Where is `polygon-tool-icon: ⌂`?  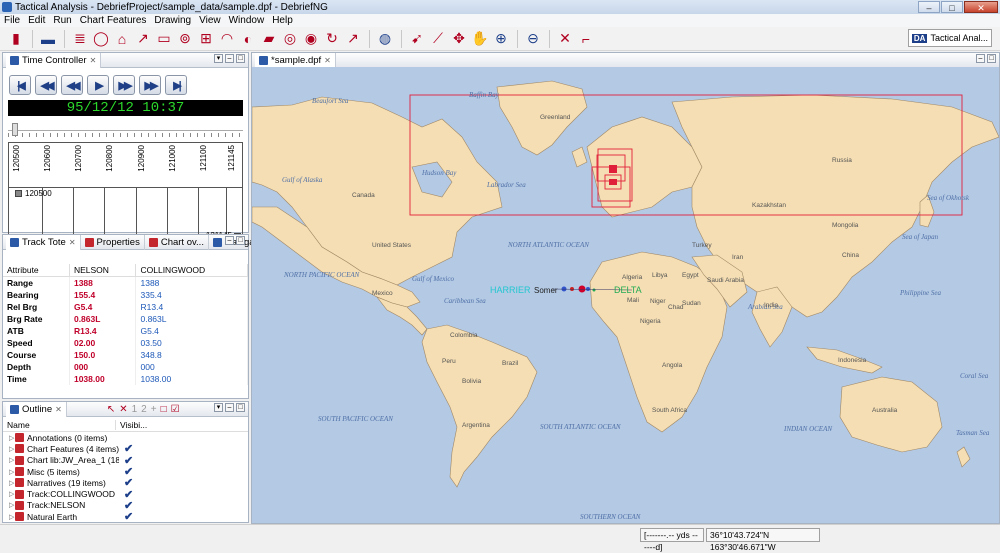
polygon-tool-icon: ⌂ is located at coordinates (122, 39).